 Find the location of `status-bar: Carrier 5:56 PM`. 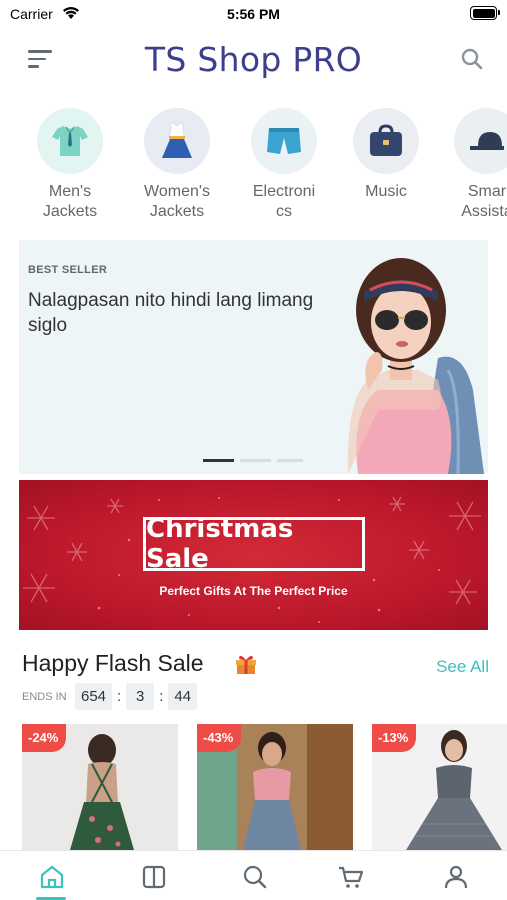

status-bar: Carrier 5:56 PM is located at coordinates (253, 14).